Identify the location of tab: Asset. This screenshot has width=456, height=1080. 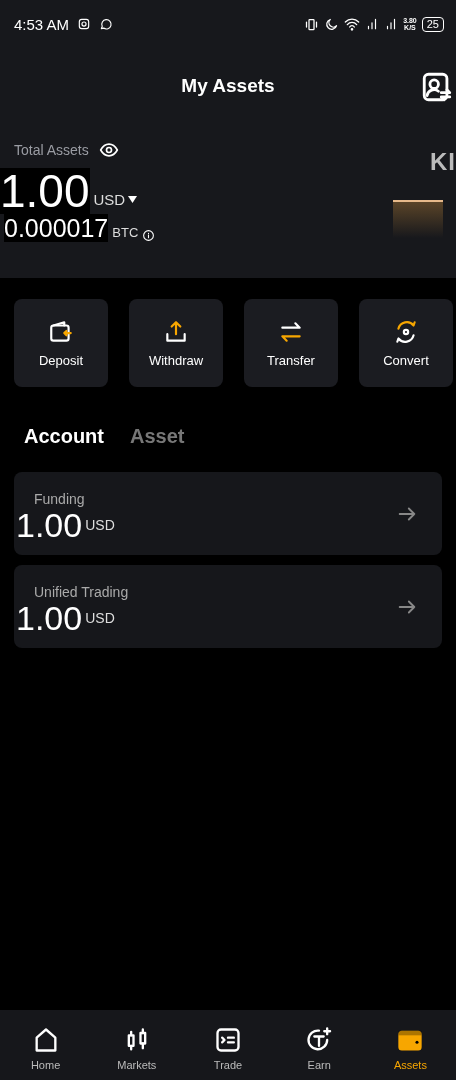
(157, 436).